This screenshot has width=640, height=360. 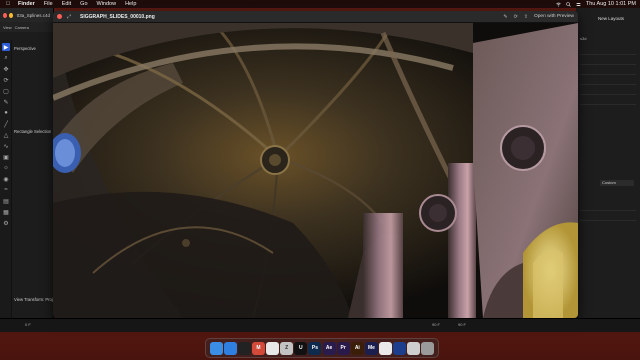 I want to click on menu-finder: Finder, so click(x=26, y=4).